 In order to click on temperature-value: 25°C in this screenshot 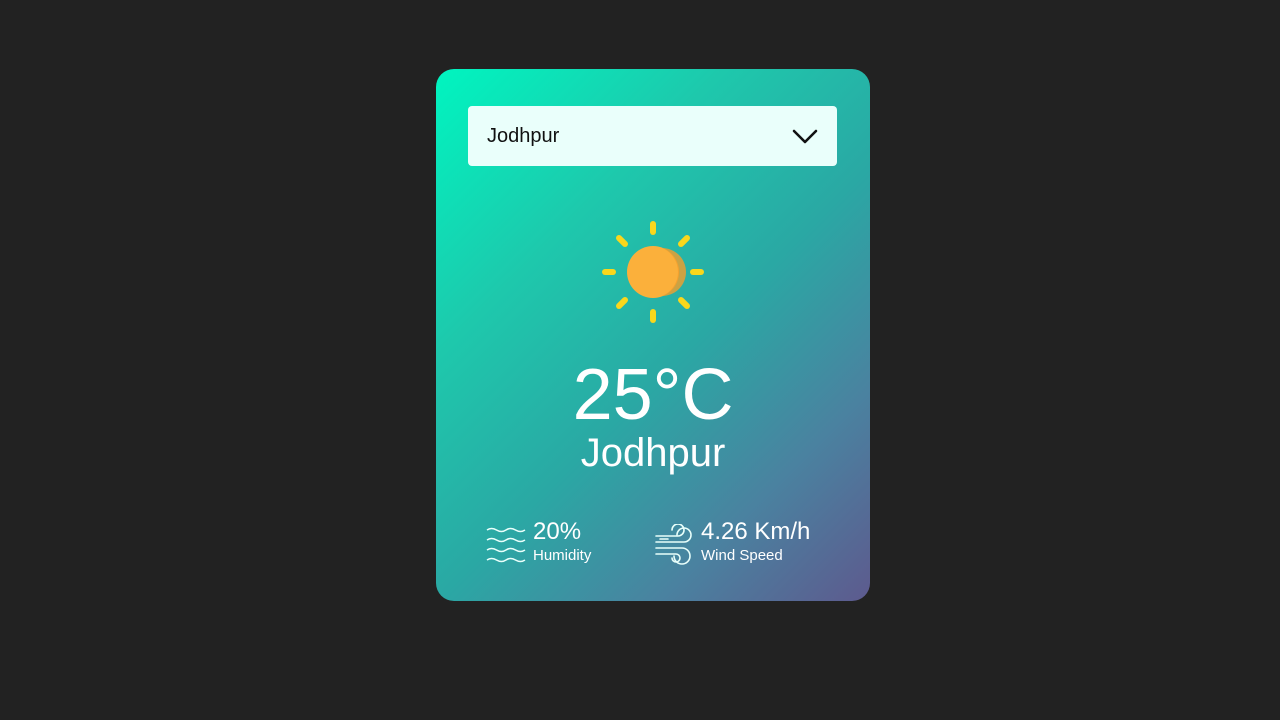, I will do `click(653, 395)`.